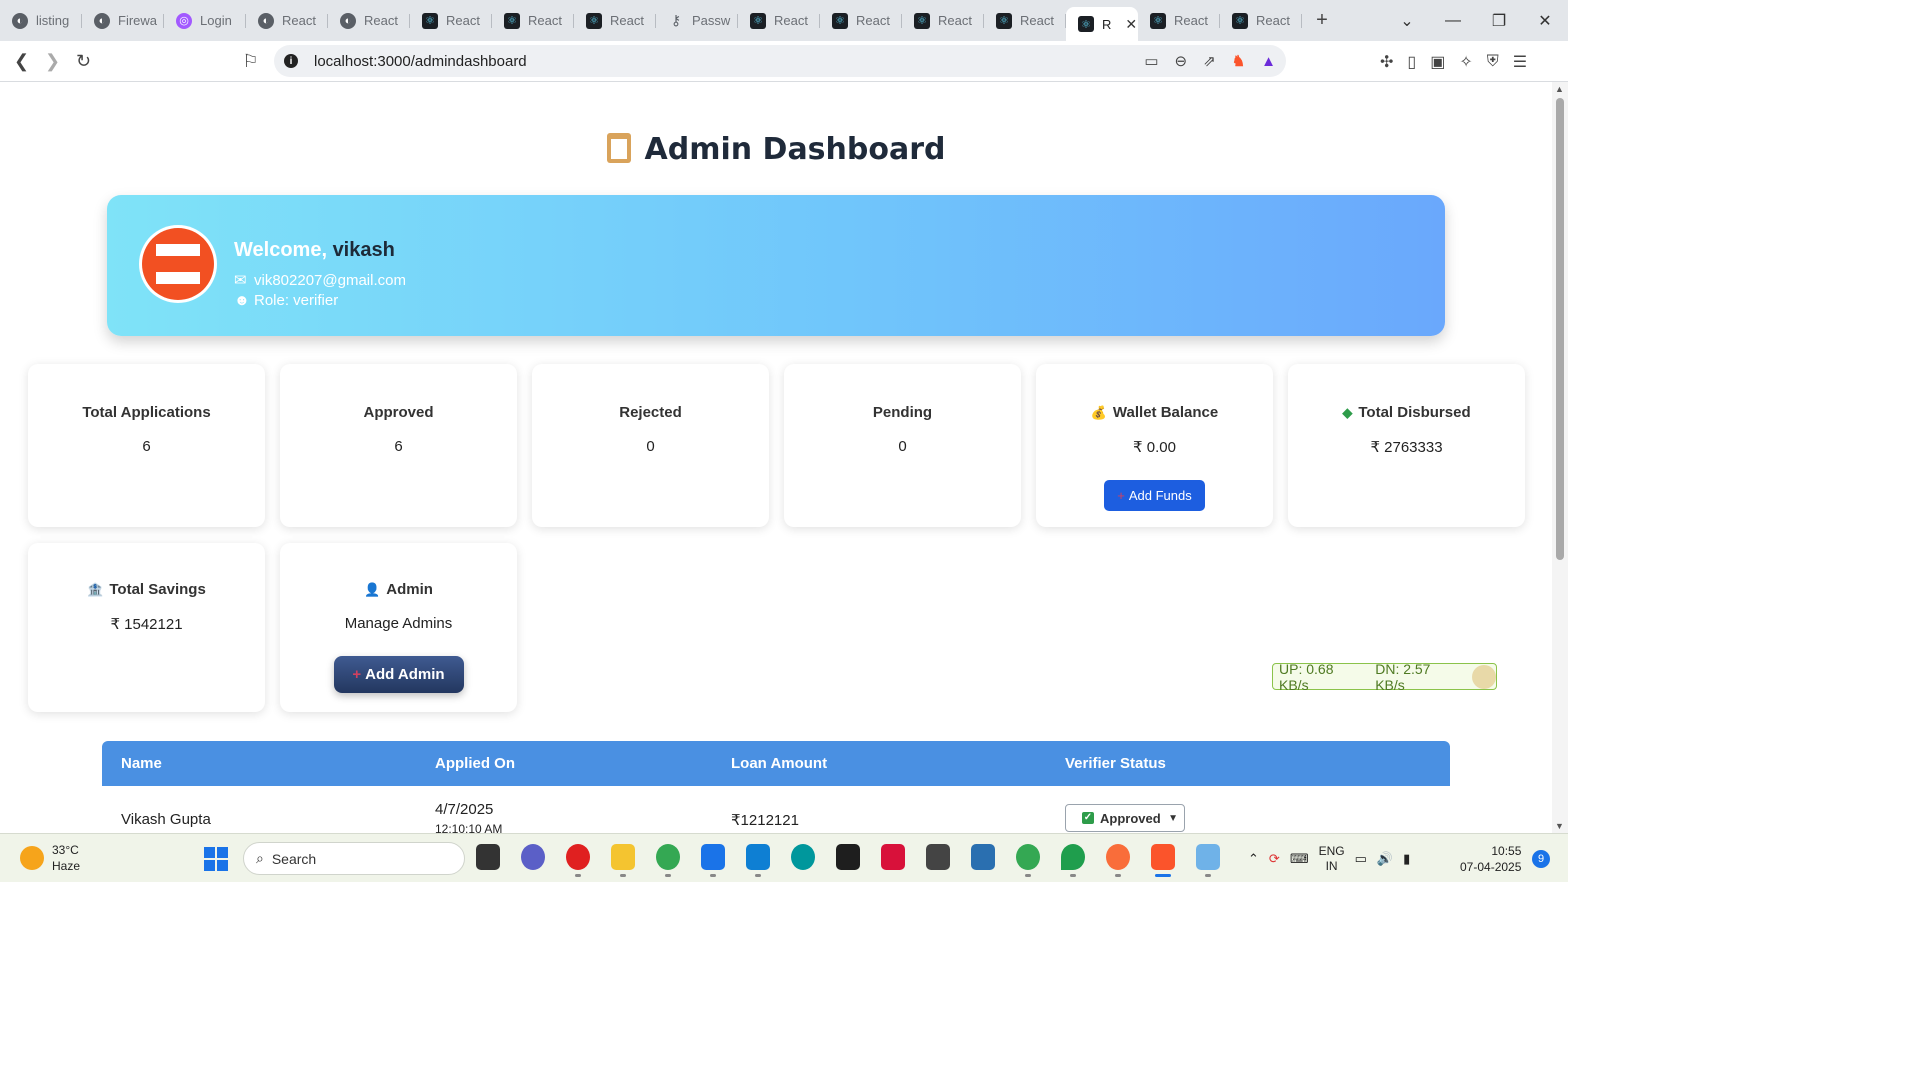 The width and height of the screenshot is (1920, 1080). Describe the element at coordinates (848, 857) in the screenshot. I see `figma-icon` at that location.